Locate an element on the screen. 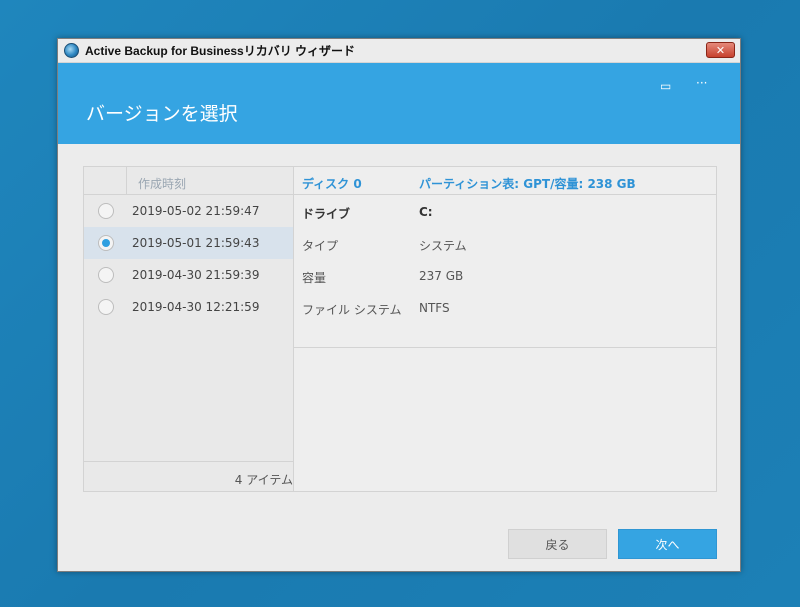 The image size is (800, 607). back-button: 戻る is located at coordinates (557, 544).